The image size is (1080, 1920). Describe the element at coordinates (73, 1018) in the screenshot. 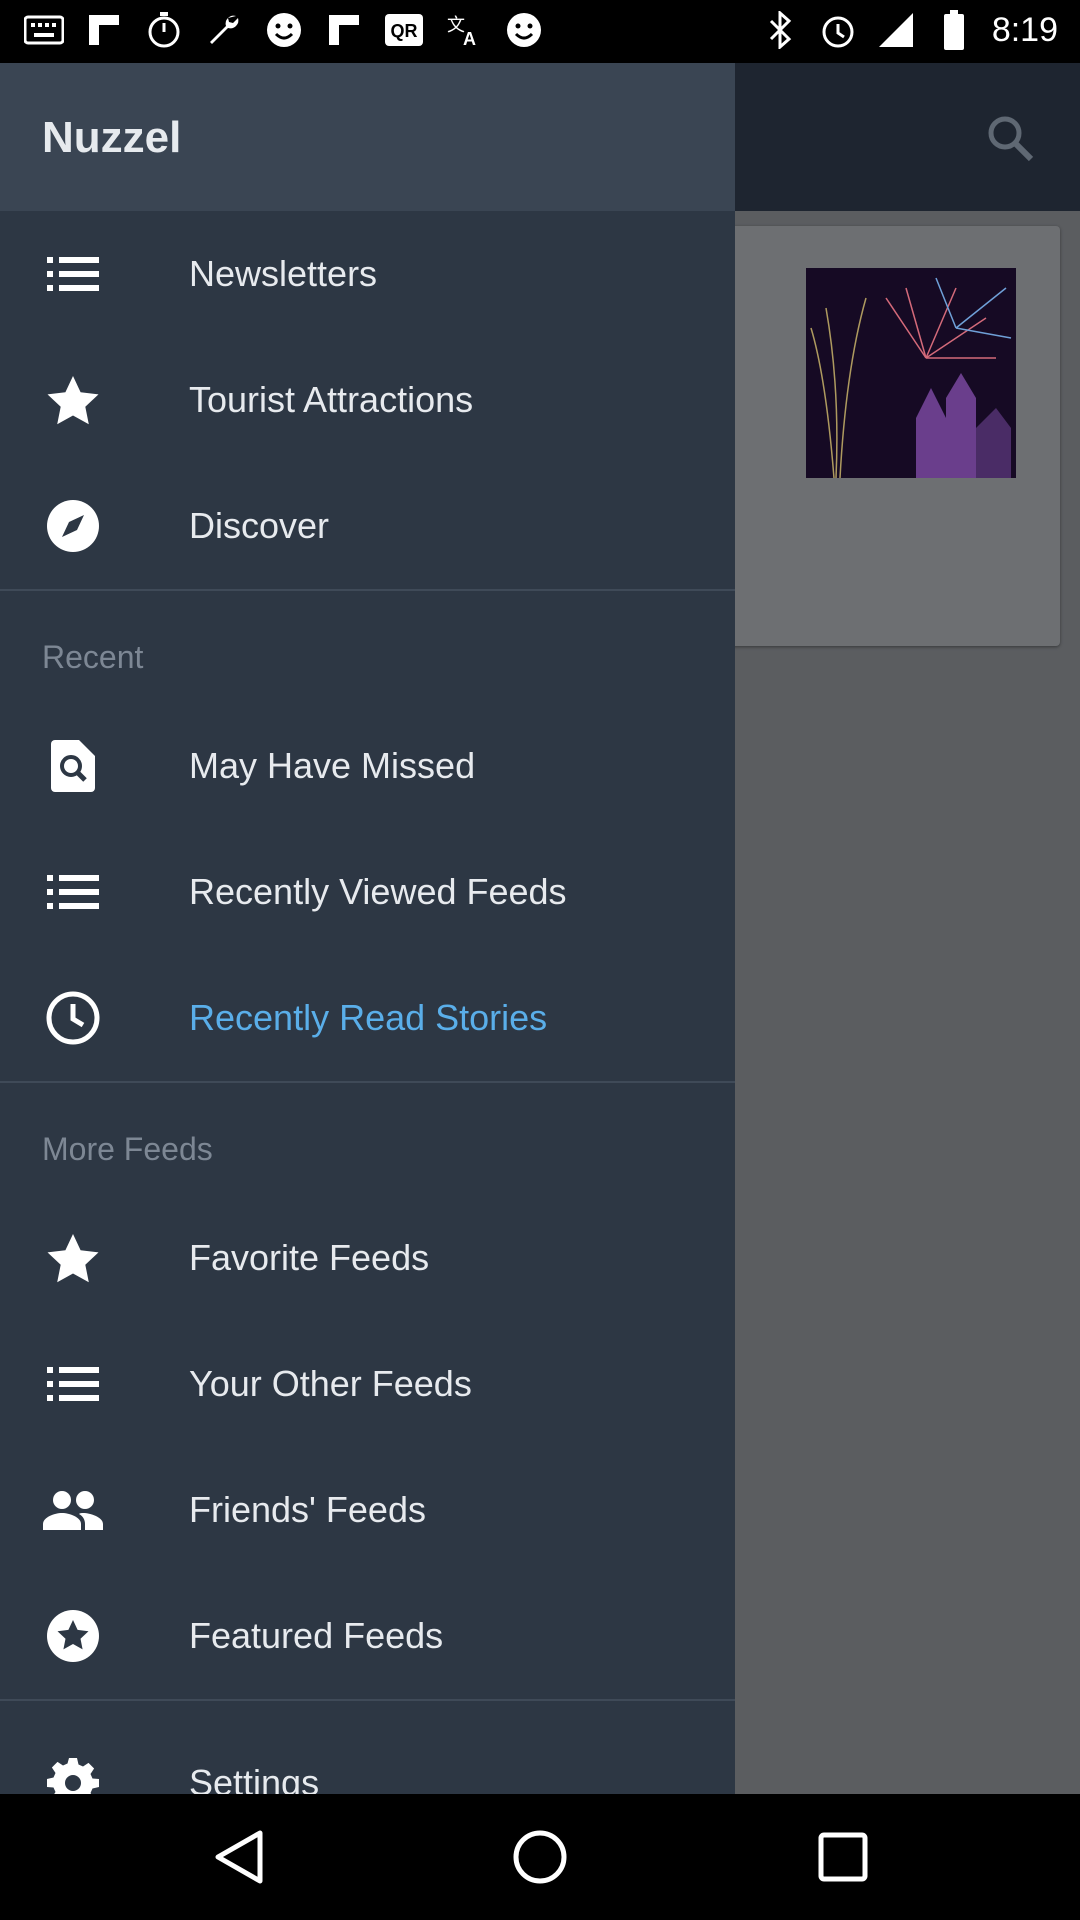

I see `clock-icon` at that location.